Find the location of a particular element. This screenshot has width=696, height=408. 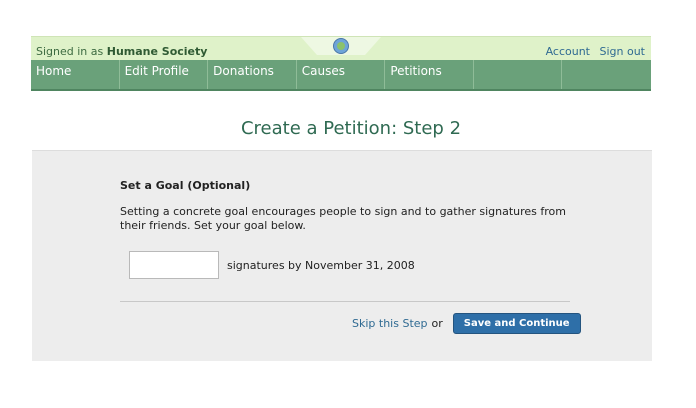

sign-out-link: Sign out is located at coordinates (622, 51).